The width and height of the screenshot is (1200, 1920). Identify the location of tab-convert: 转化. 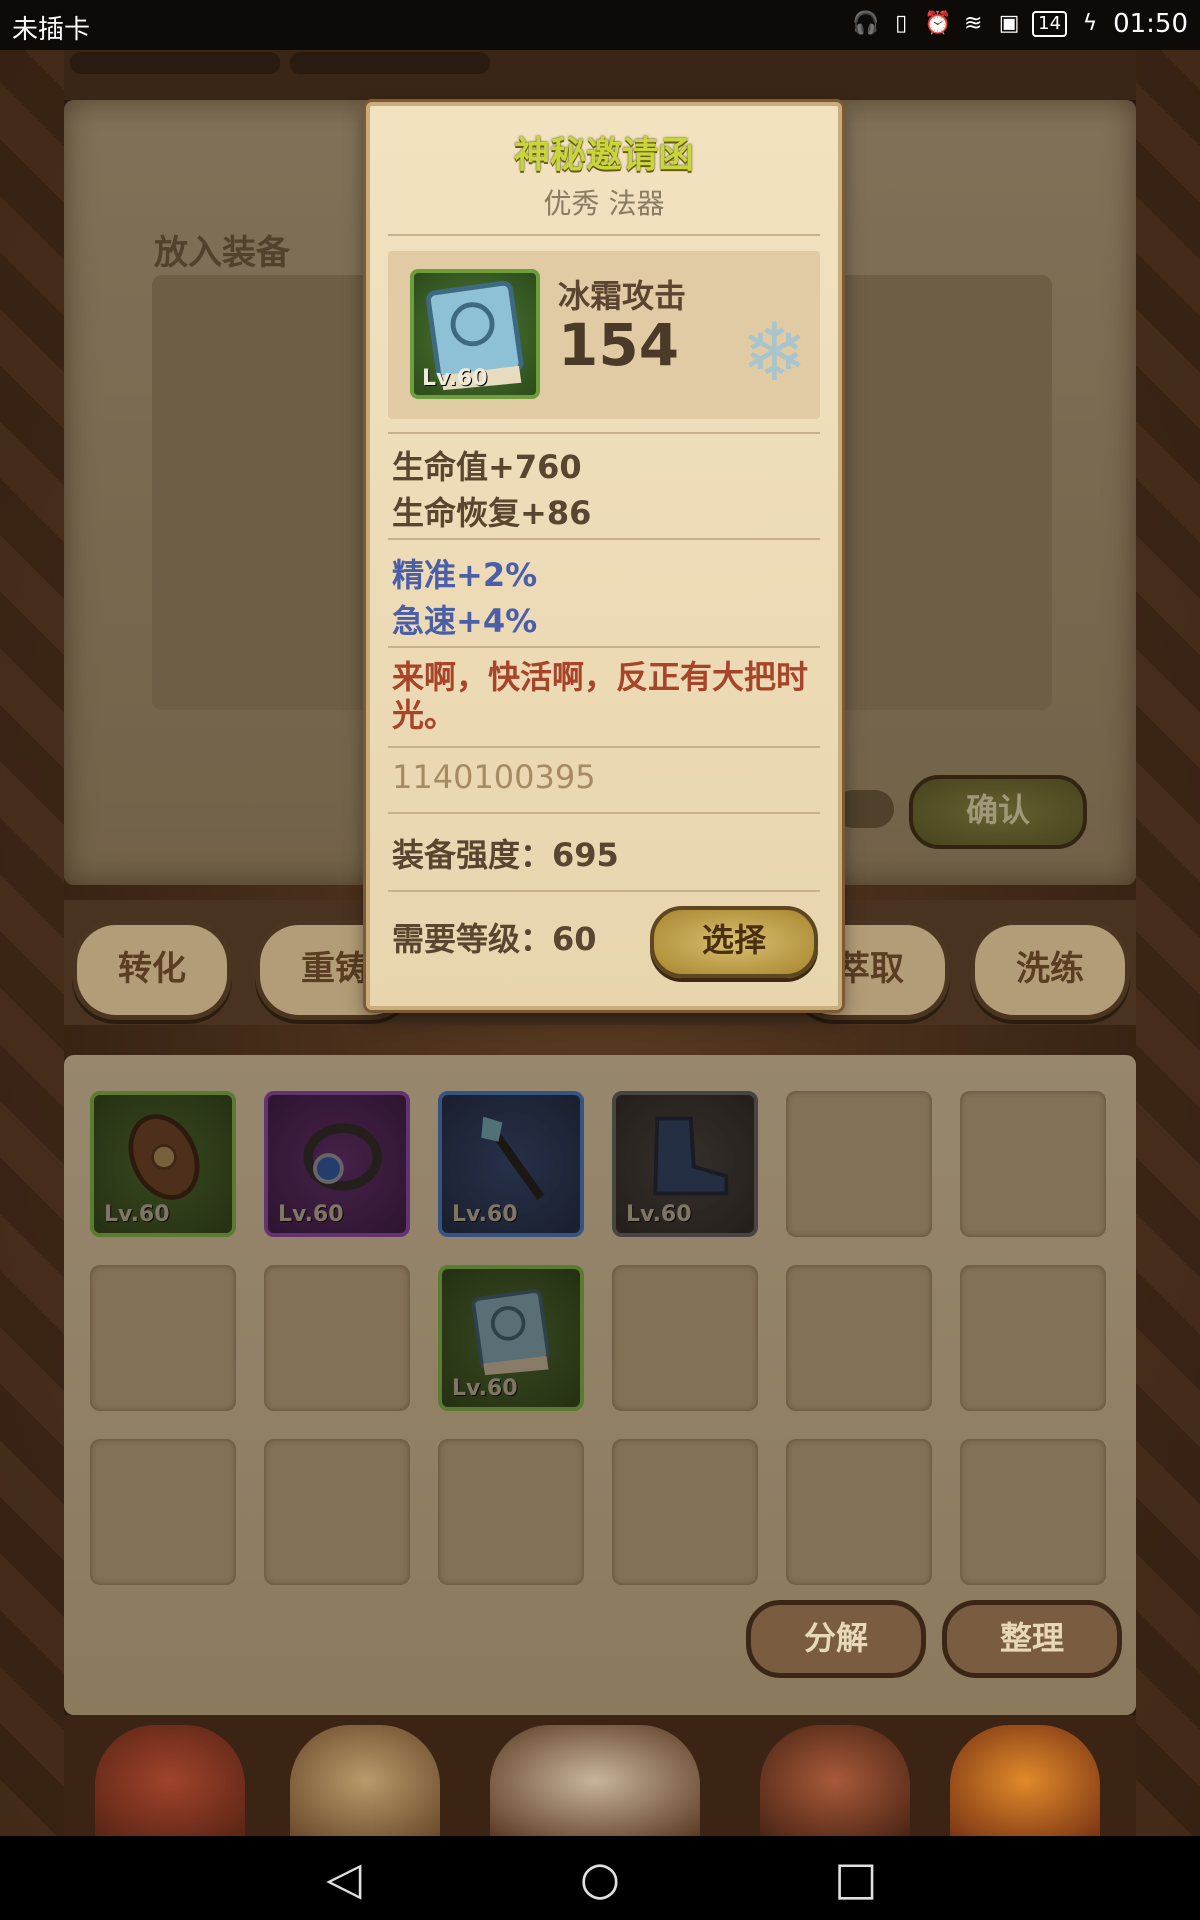
(152, 970).